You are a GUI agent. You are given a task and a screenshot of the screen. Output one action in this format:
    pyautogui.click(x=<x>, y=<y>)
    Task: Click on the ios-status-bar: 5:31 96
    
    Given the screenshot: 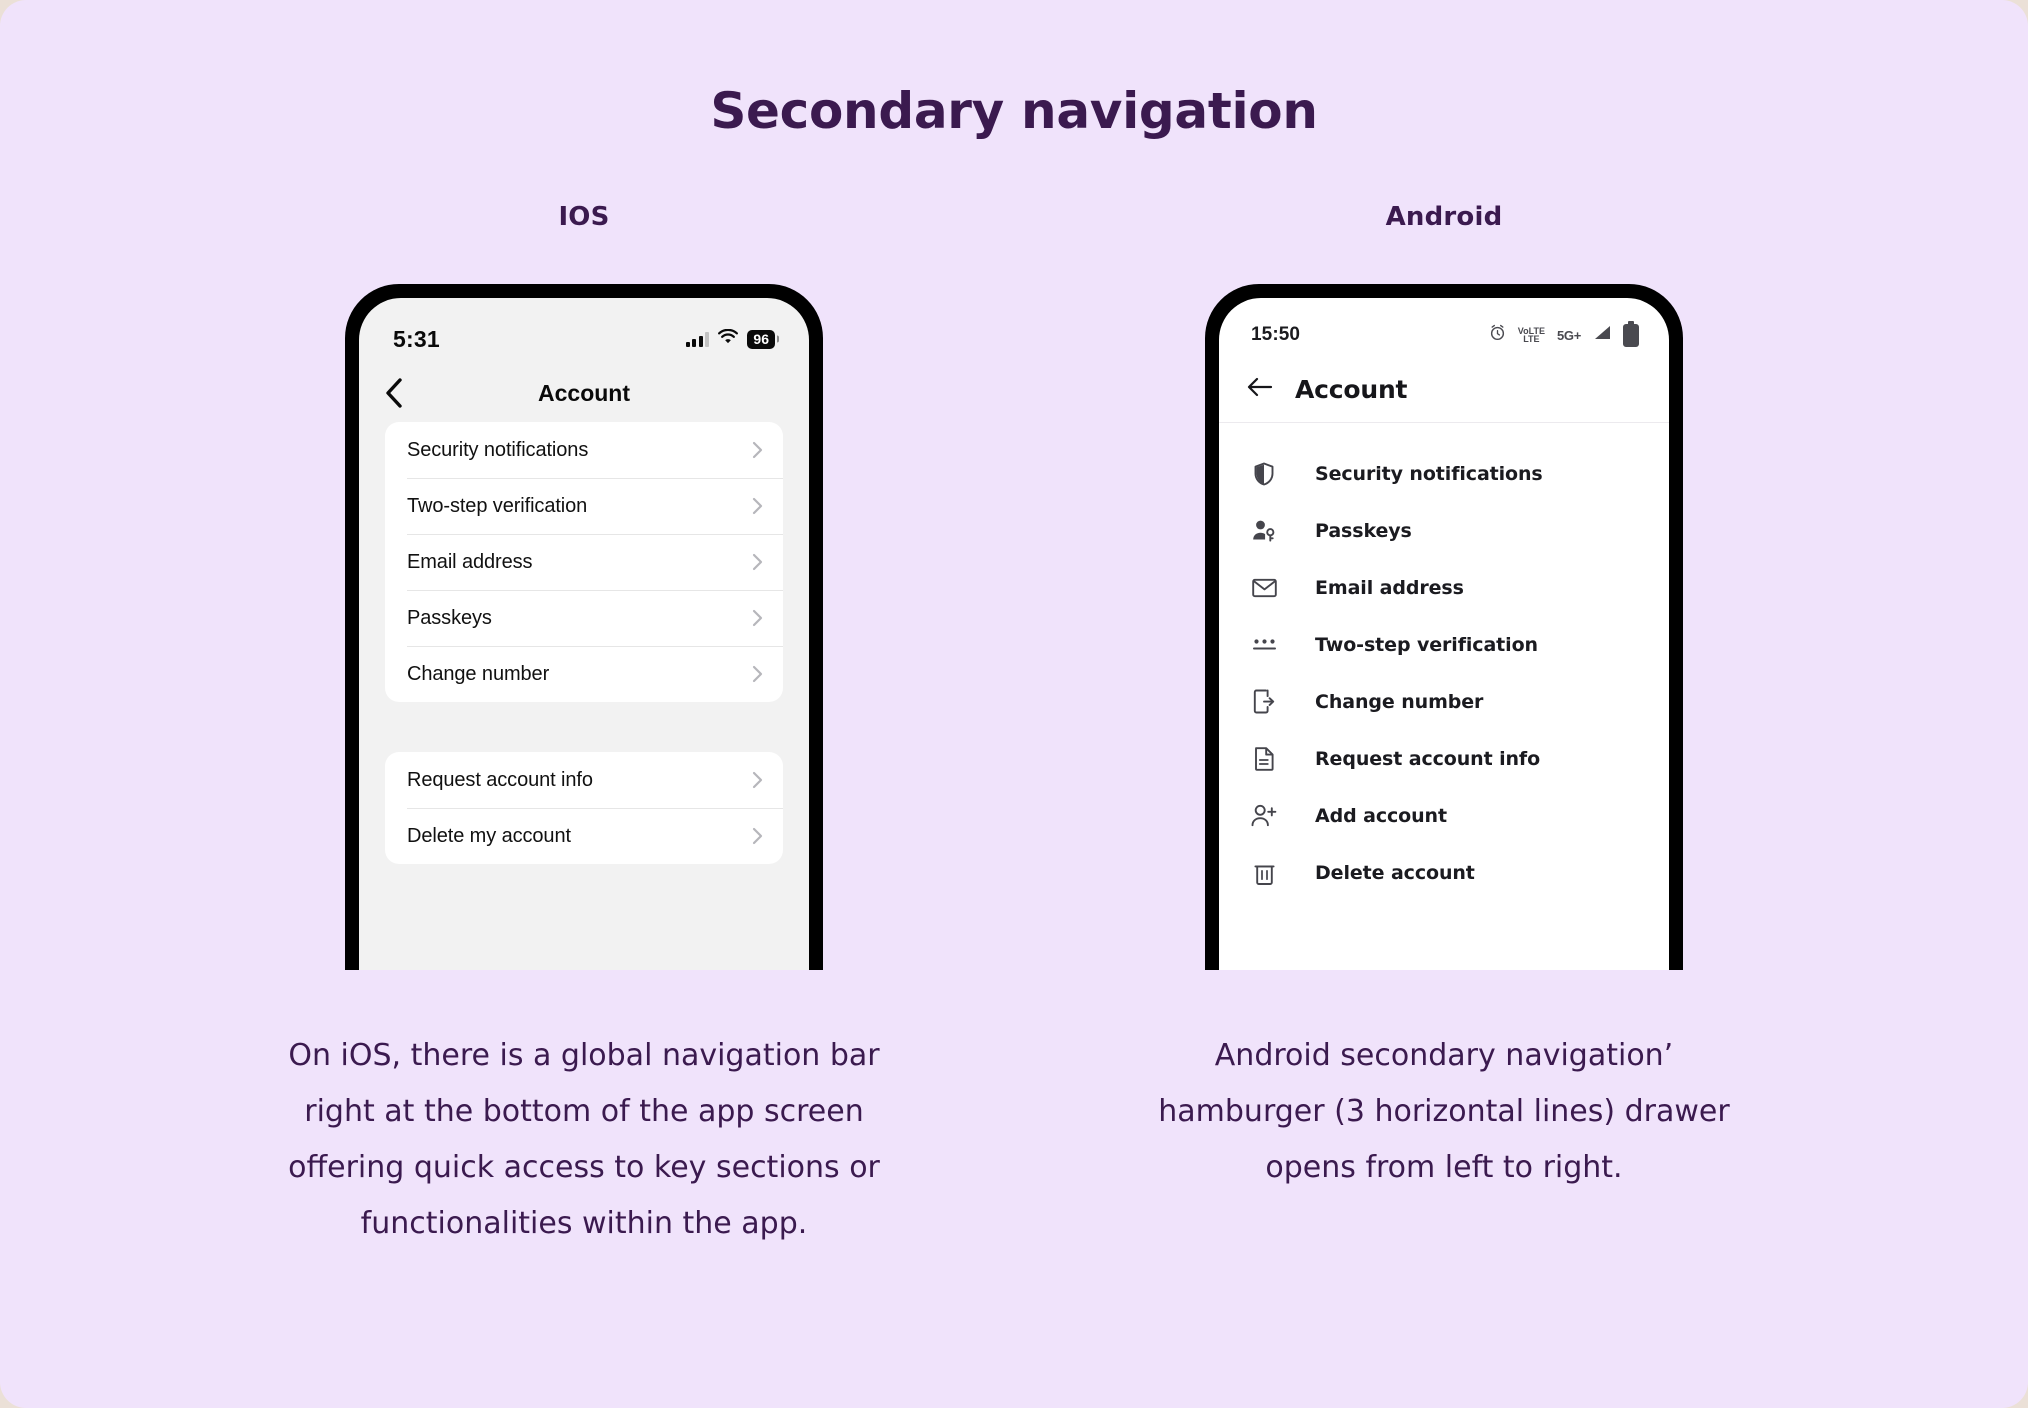 What is the action you would take?
    pyautogui.click(x=584, y=327)
    